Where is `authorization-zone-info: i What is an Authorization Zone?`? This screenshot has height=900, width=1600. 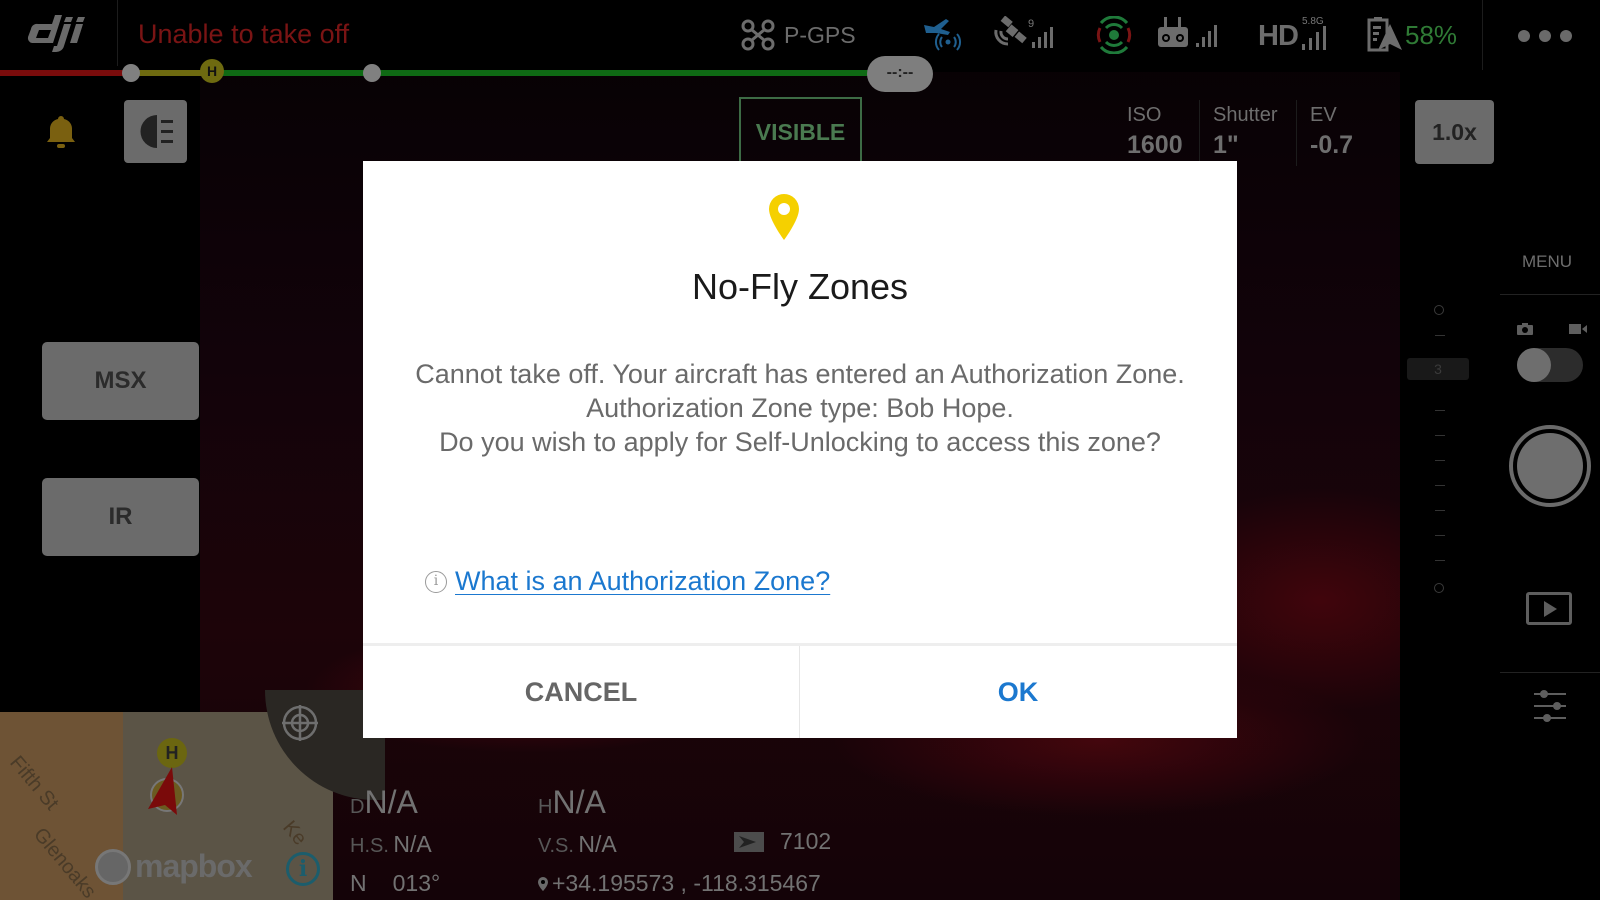 authorization-zone-info: i What is an Authorization Zone? is located at coordinates (627, 581).